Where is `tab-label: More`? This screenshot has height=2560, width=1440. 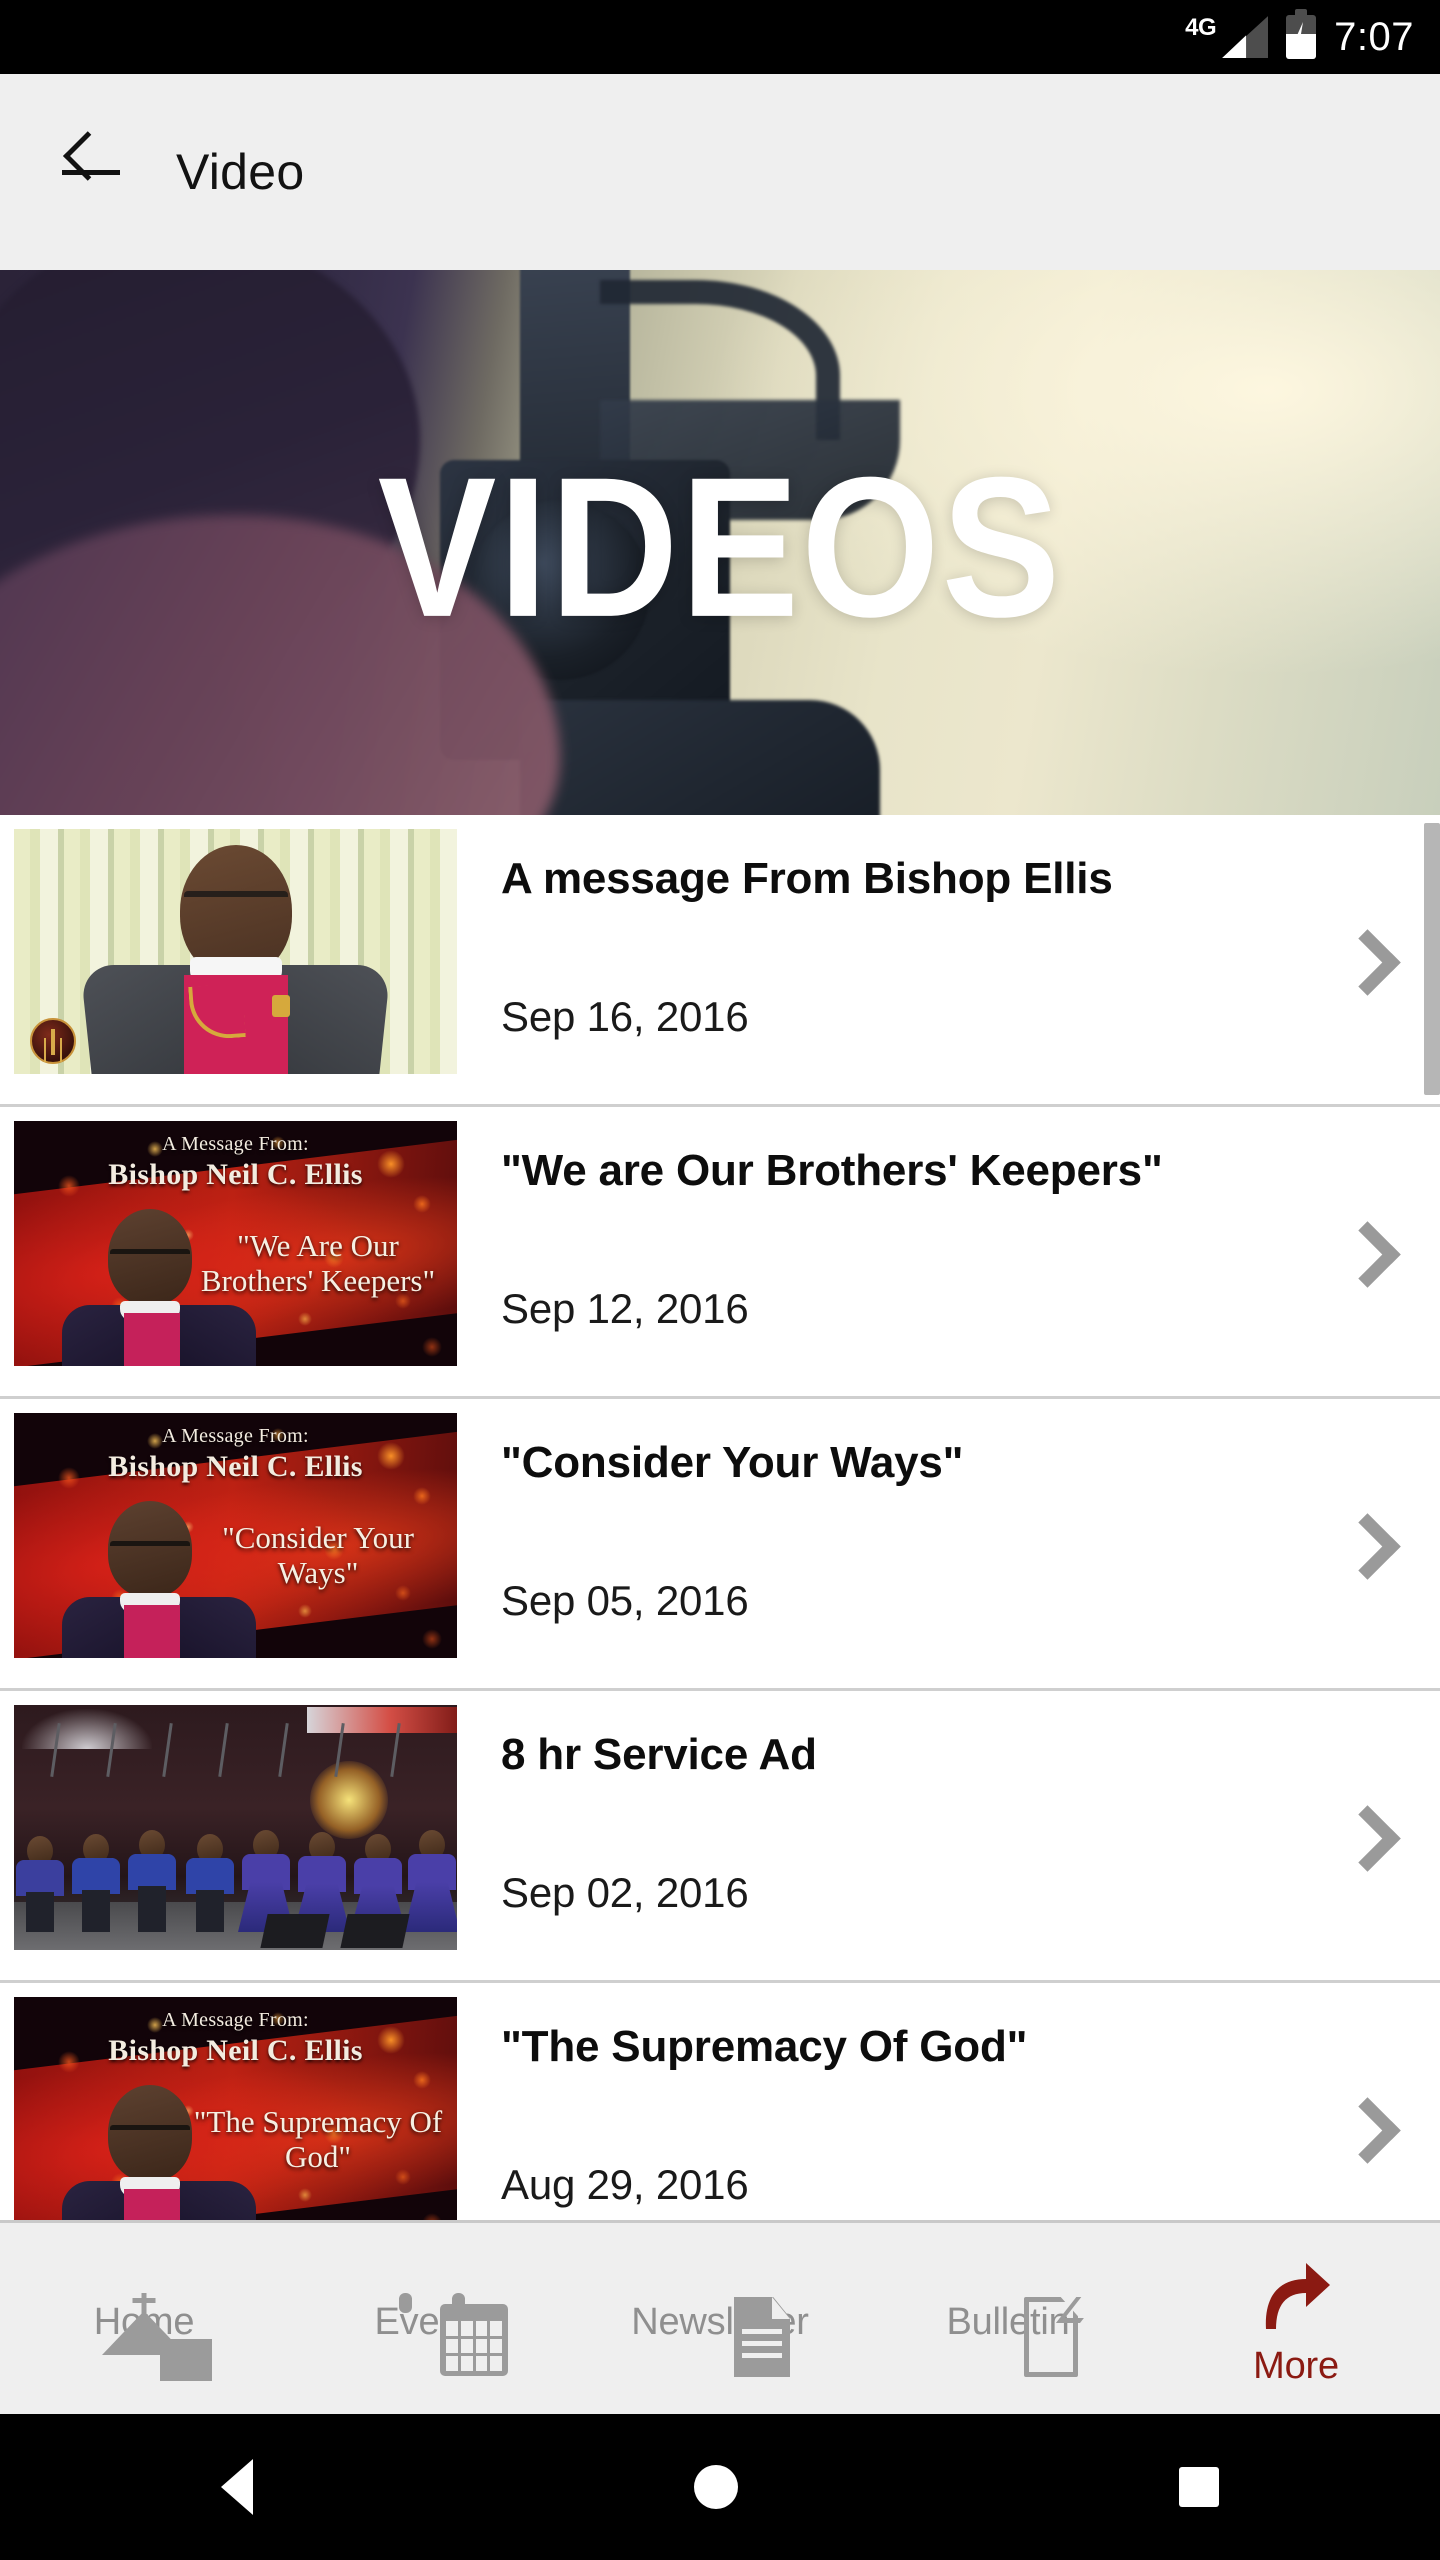 tab-label: More is located at coordinates (1296, 2366).